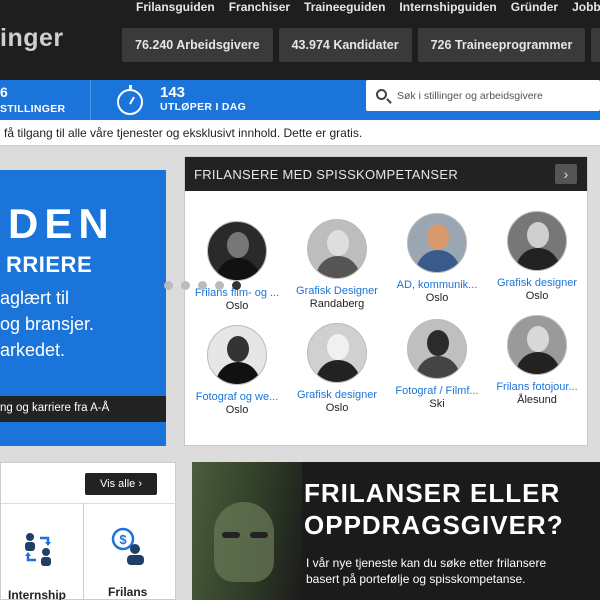 The width and height of the screenshot is (600, 600). What do you see at coordinates (337, 291) in the screenshot?
I see `freelancer-title: Grafisk Designer` at bounding box center [337, 291].